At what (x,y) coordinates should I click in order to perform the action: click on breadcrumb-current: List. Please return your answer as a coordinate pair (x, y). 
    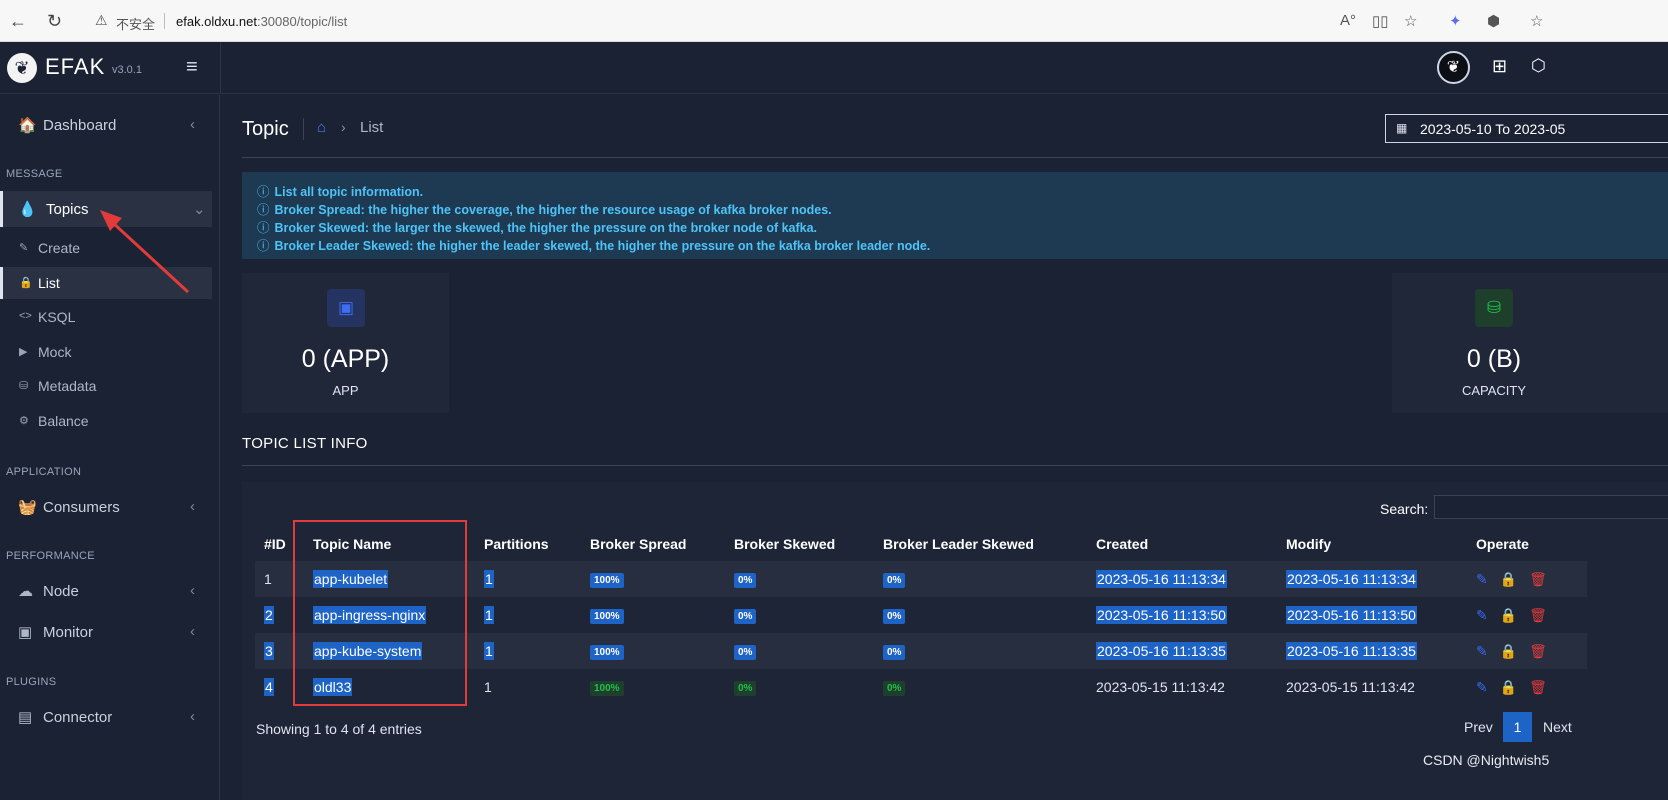
    Looking at the image, I should click on (372, 127).